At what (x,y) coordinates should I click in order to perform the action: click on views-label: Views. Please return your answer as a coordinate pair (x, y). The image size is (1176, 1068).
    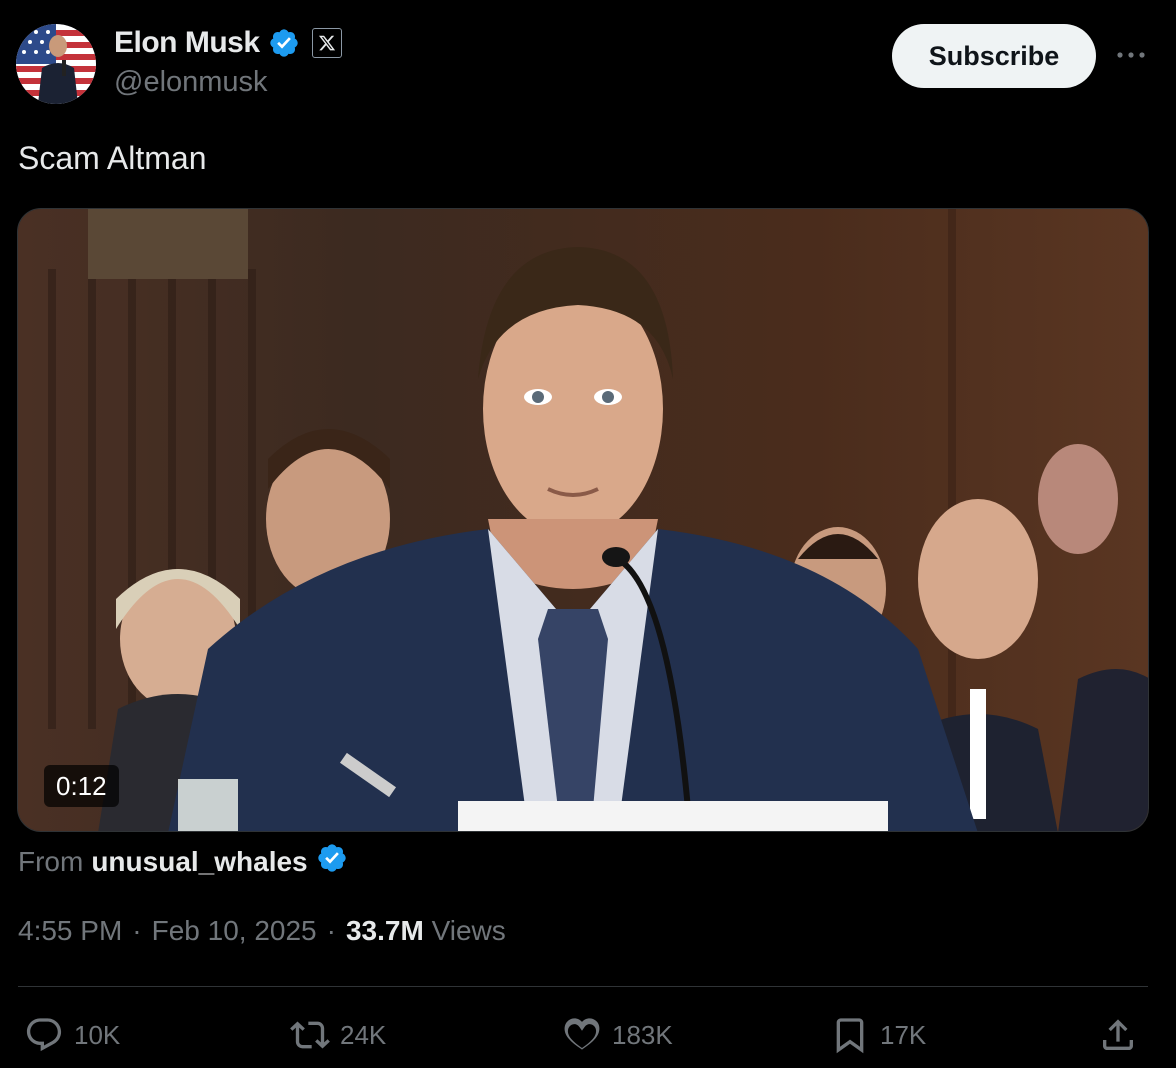
    Looking at the image, I should click on (468, 930).